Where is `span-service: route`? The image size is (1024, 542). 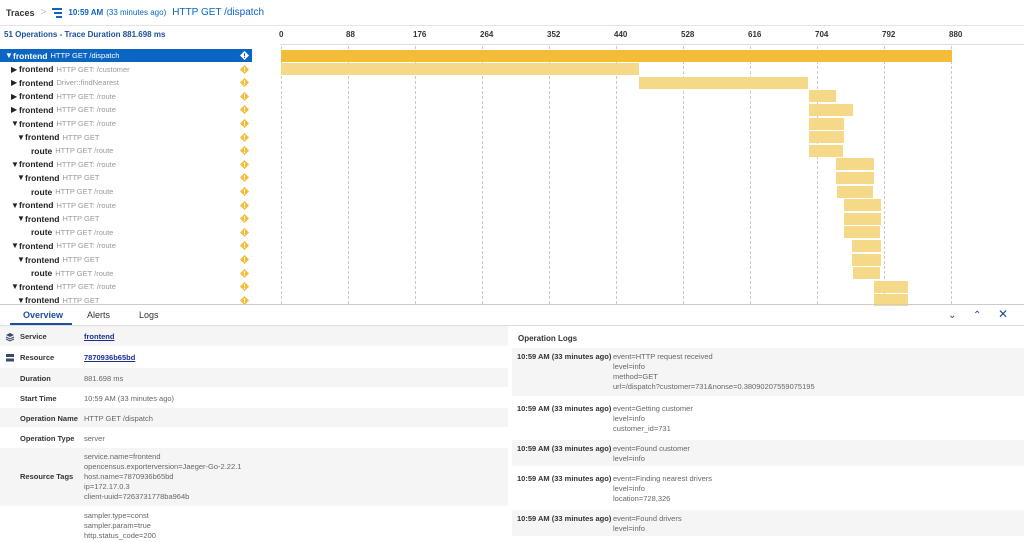 span-service: route is located at coordinates (42, 273).